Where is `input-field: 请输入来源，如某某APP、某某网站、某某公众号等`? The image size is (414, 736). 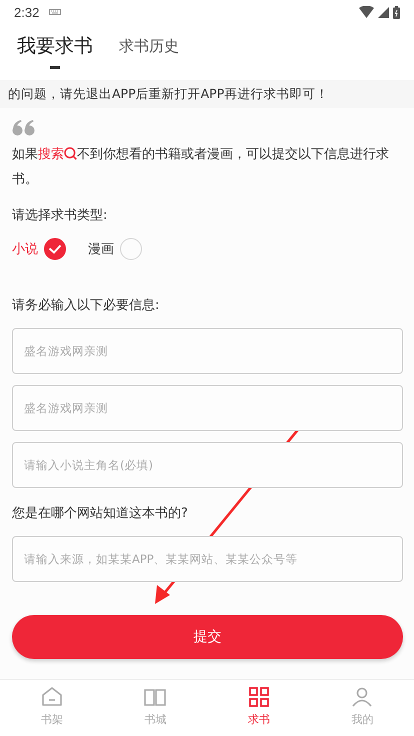 input-field: 请输入来源，如某某APP、某某网站、某某公众号等 is located at coordinates (207, 559).